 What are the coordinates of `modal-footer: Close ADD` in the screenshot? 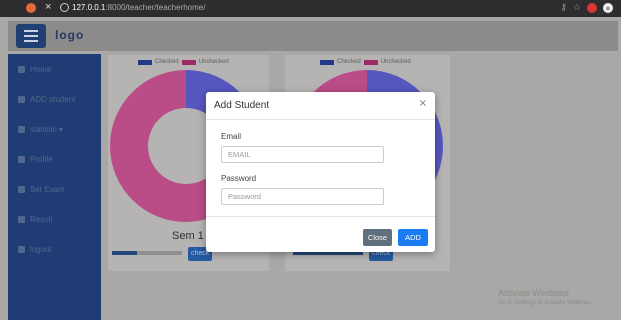 It's located at (320, 234).